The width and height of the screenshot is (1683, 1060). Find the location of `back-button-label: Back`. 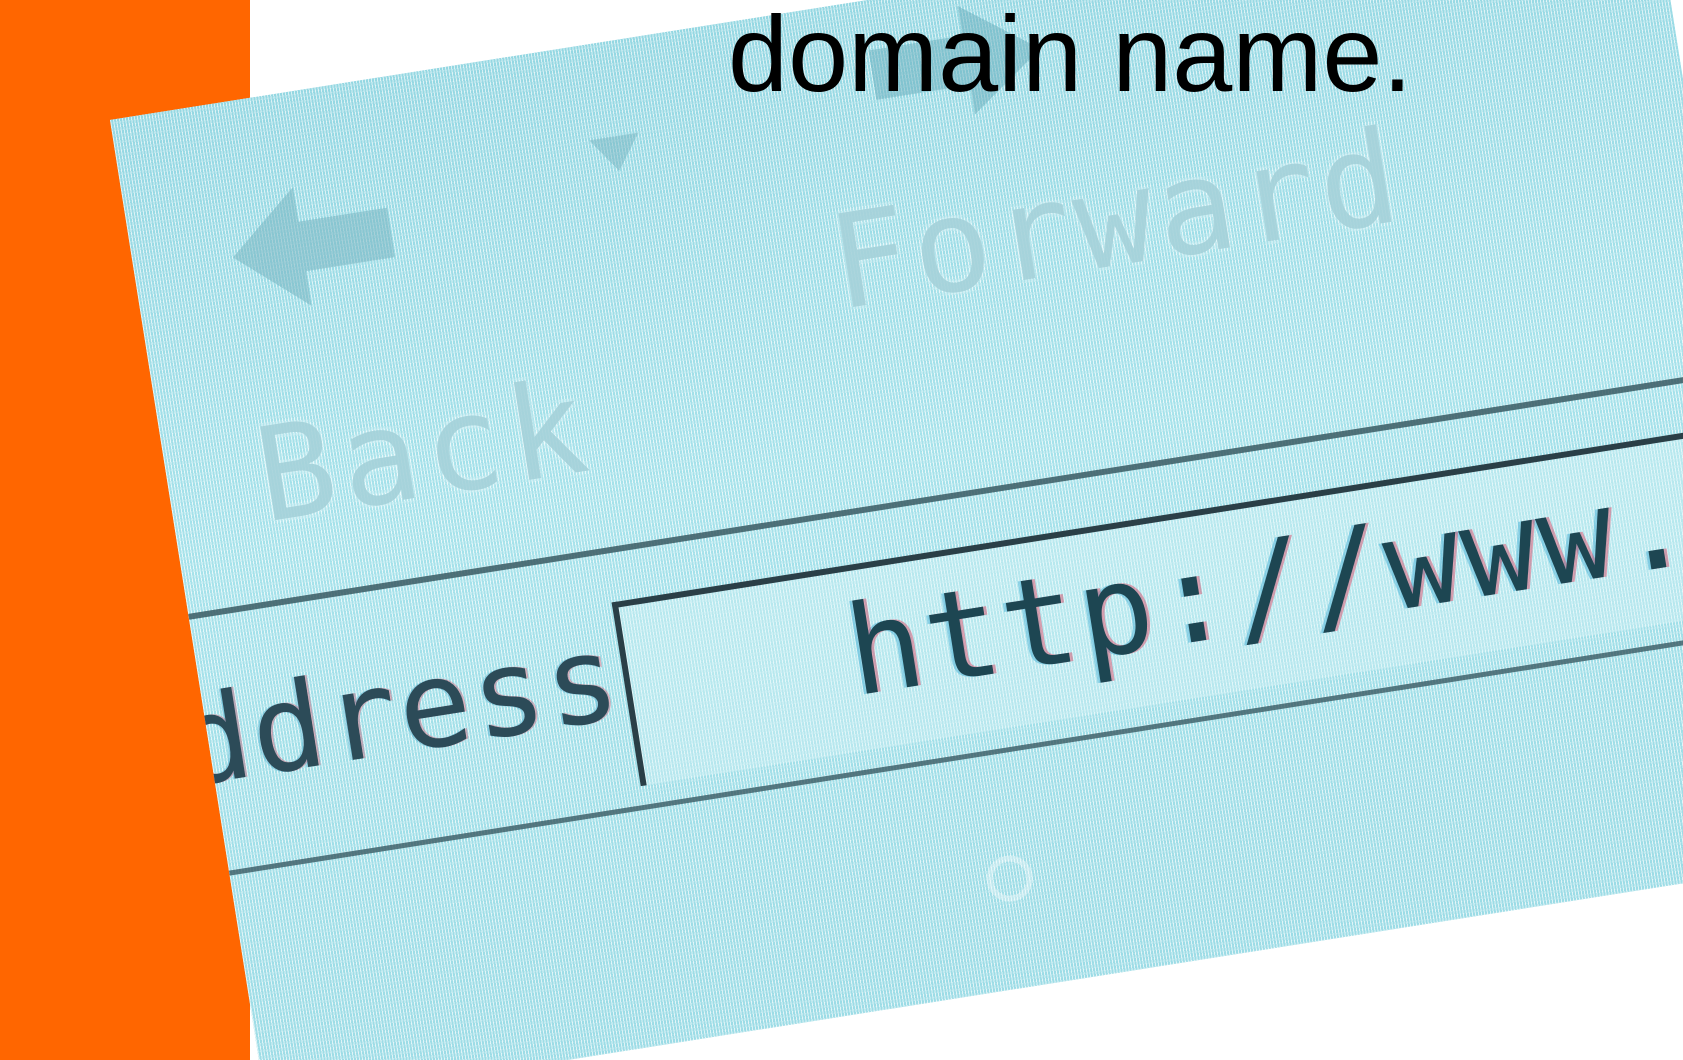

back-button-label: Back is located at coordinates (424, 451).